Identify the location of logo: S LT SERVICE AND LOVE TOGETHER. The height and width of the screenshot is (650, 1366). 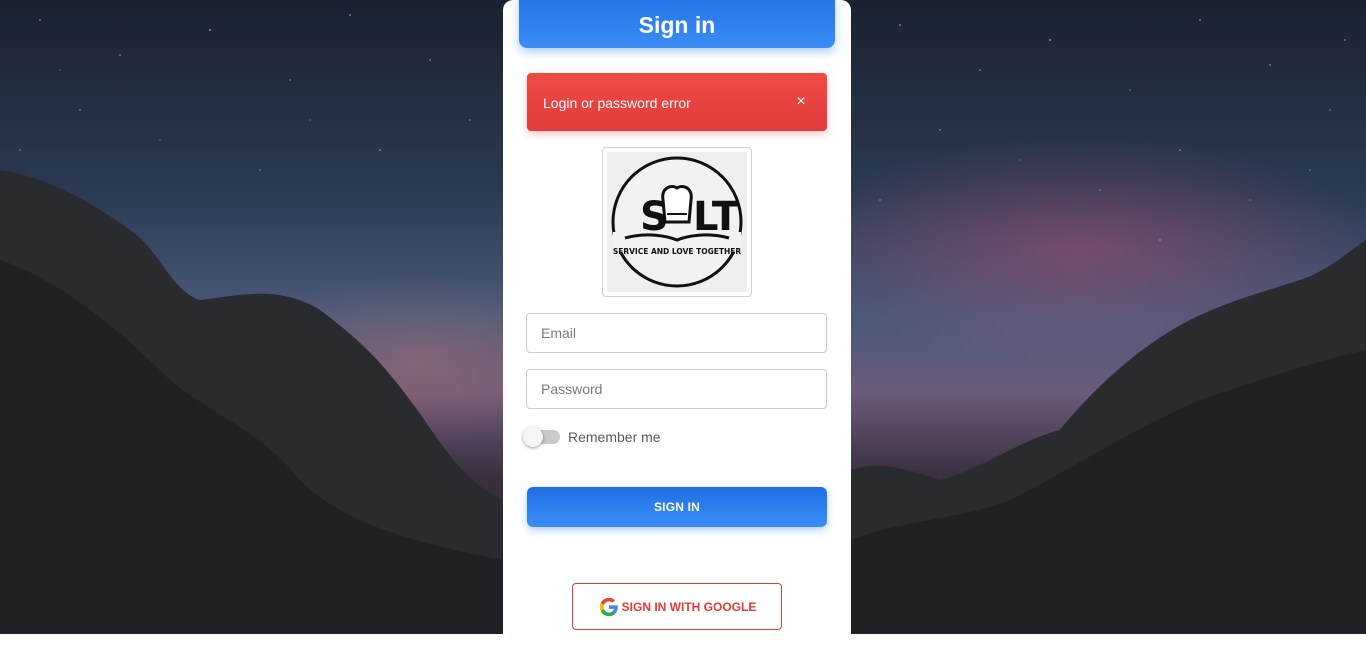
(677, 222).